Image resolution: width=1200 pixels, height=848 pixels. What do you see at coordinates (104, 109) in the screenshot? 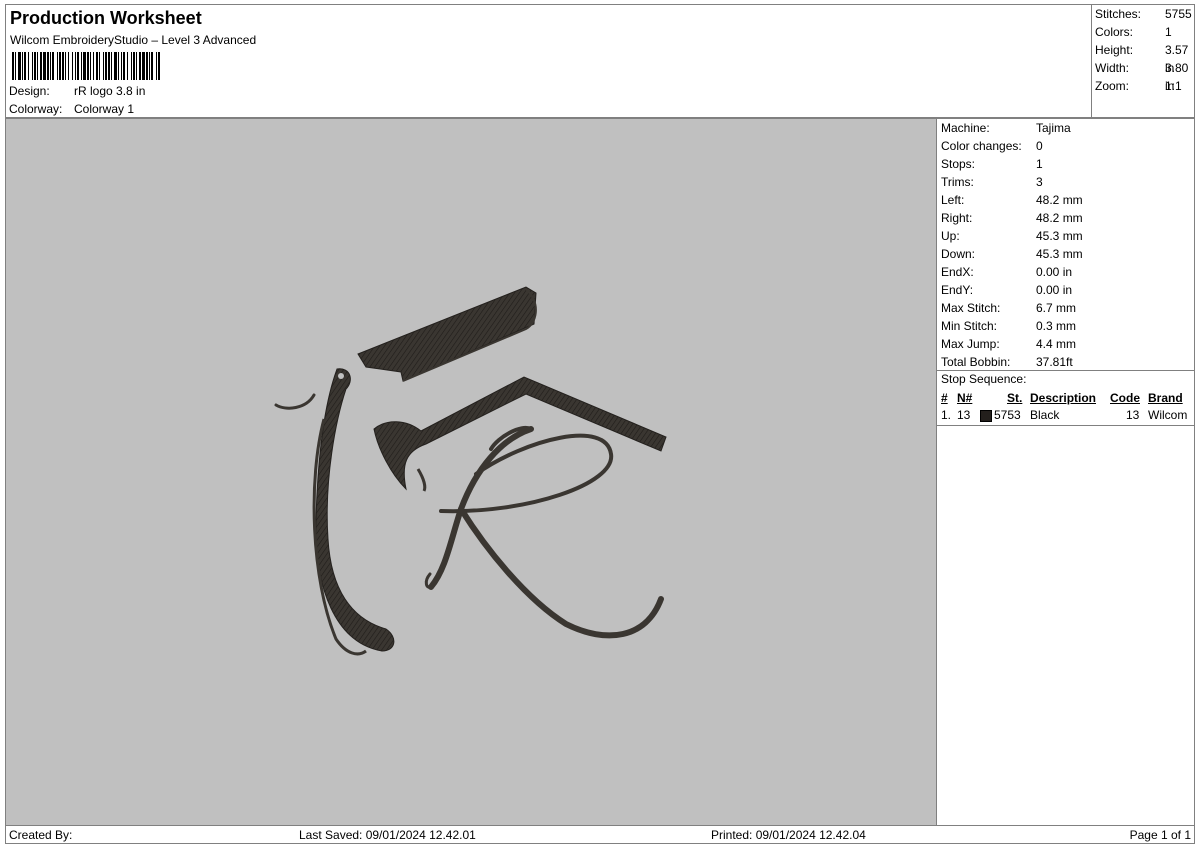
I see `colorway-value: Colorway 1` at bounding box center [104, 109].